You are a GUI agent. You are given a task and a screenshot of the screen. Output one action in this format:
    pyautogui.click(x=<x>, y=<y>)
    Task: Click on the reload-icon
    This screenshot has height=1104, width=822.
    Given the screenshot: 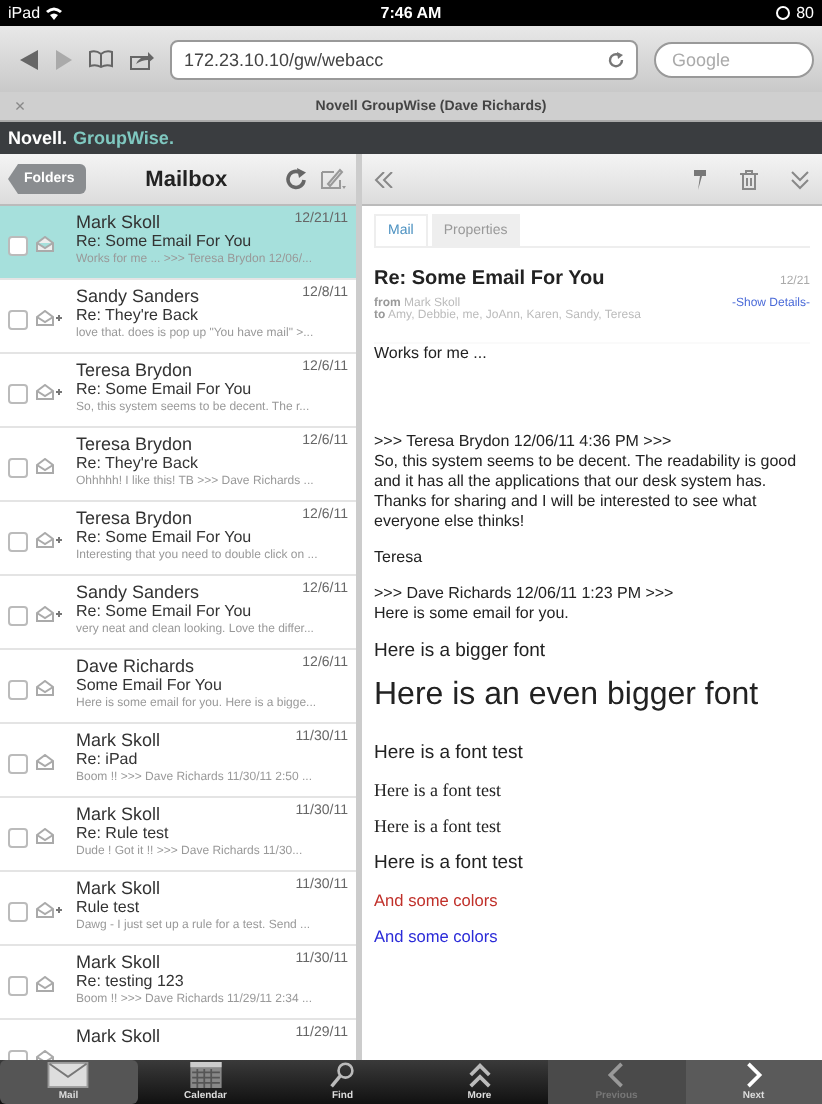 What is the action you would take?
    pyautogui.click(x=616, y=59)
    